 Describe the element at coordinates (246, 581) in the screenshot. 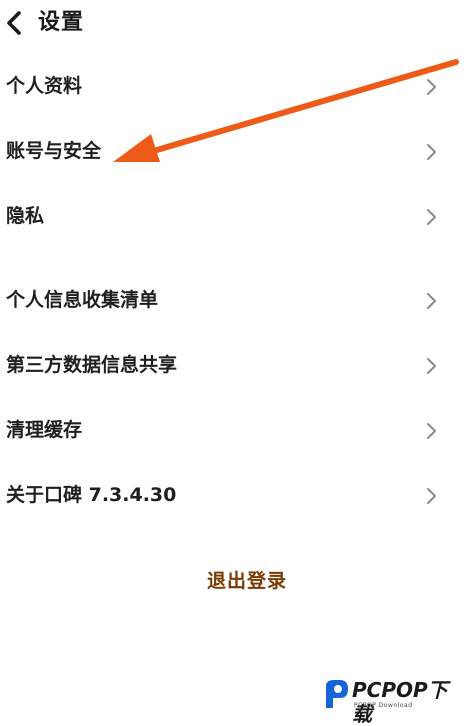

I see `logout-label: 退出登录` at that location.